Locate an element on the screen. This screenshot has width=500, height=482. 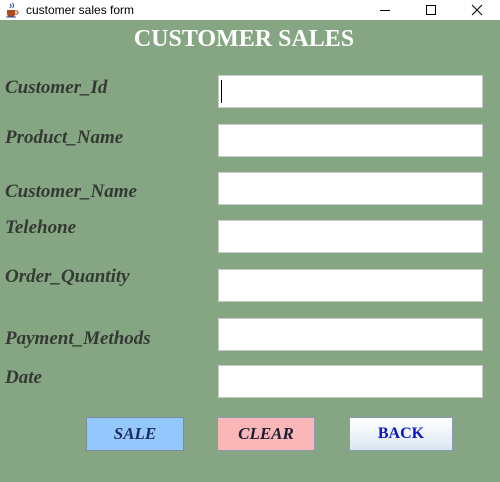
maximize-icon is located at coordinates (431, 10).